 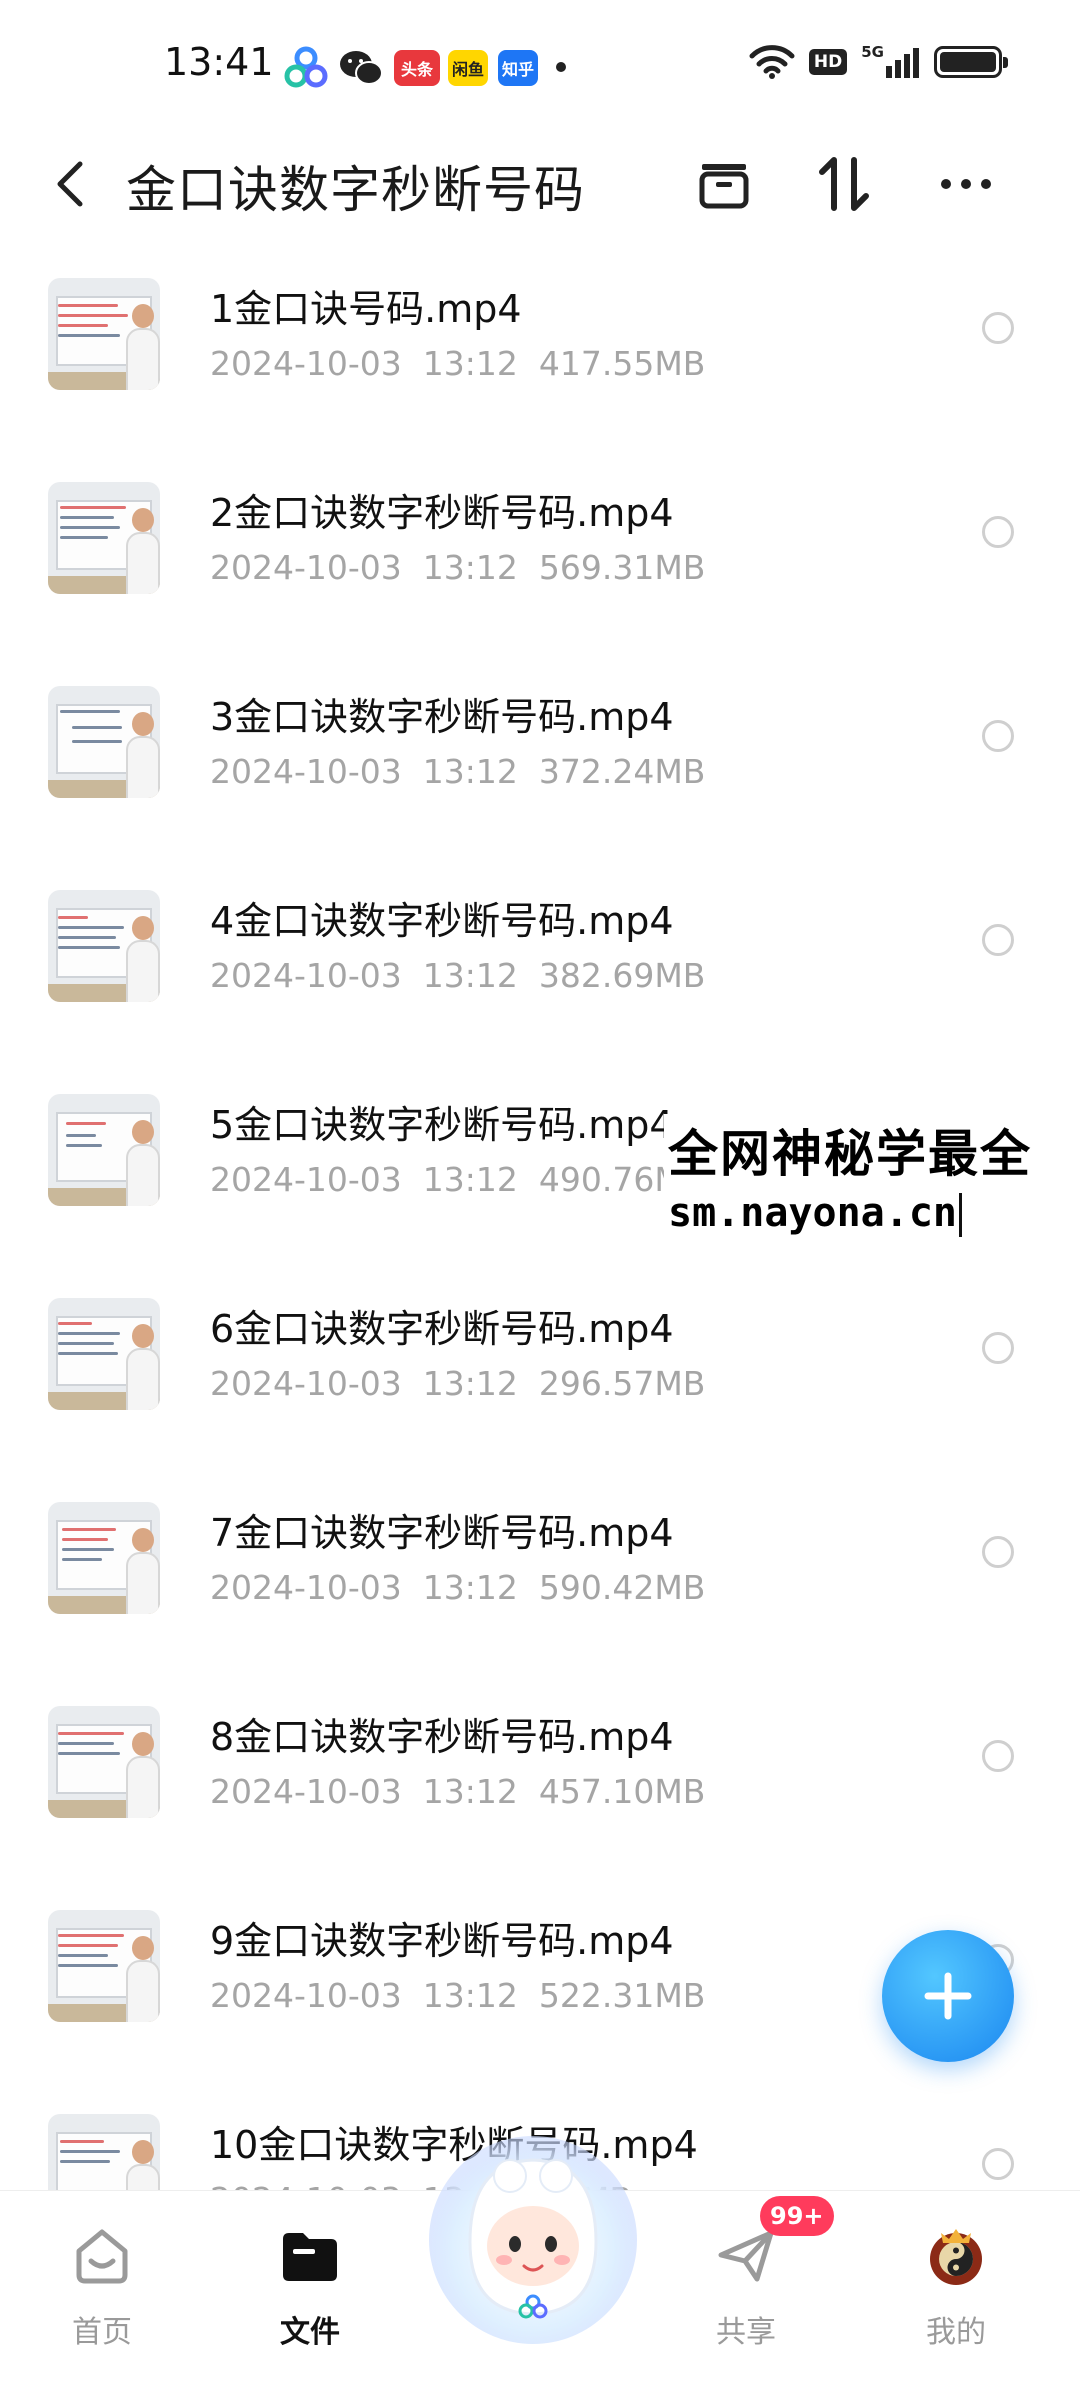 What do you see at coordinates (442, 1329) in the screenshot?
I see `file-name: 6金口诀数字秒断号码.mp4` at bounding box center [442, 1329].